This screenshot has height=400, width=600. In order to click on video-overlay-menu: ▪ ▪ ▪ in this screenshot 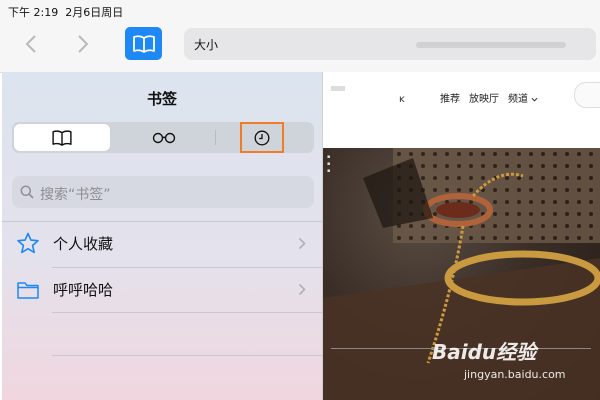, I will do `click(329, 164)`.